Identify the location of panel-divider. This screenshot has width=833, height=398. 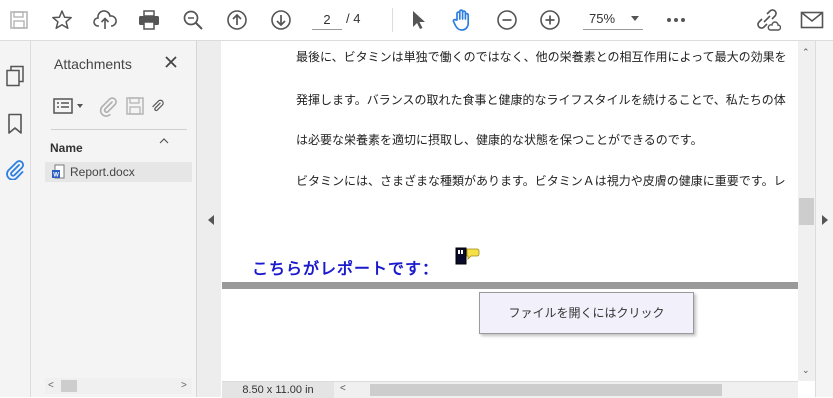
(119, 129).